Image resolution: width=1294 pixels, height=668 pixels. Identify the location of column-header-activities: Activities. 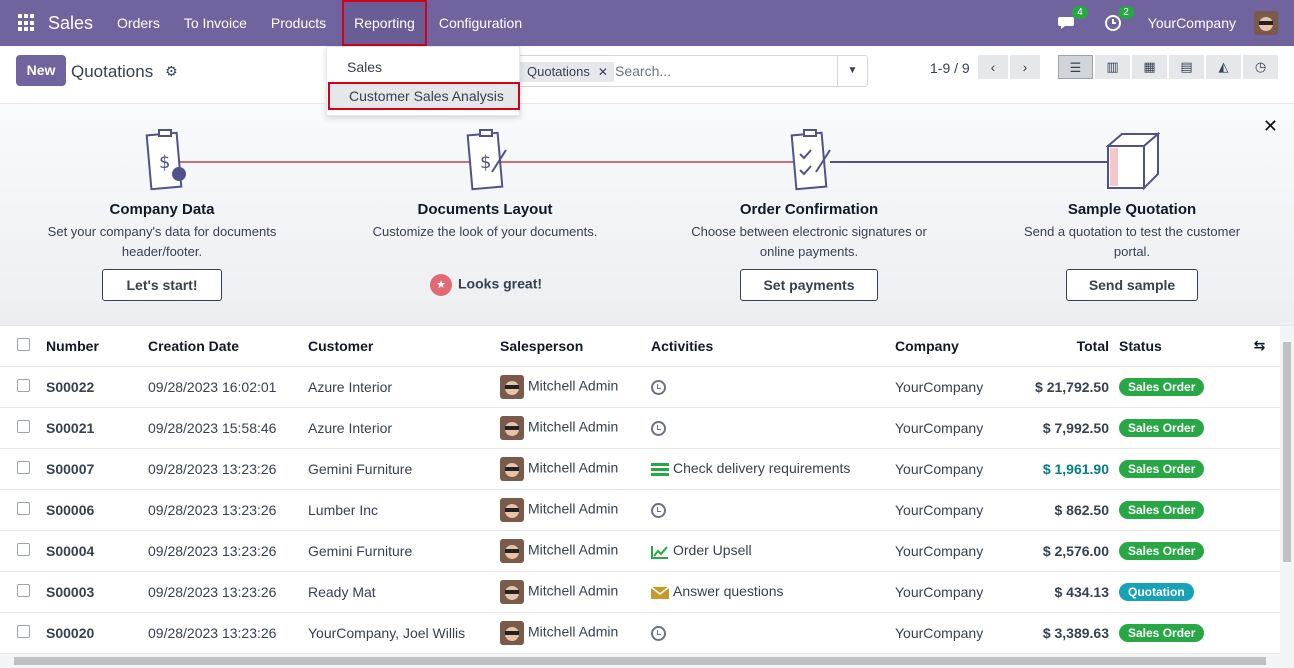
(773, 346).